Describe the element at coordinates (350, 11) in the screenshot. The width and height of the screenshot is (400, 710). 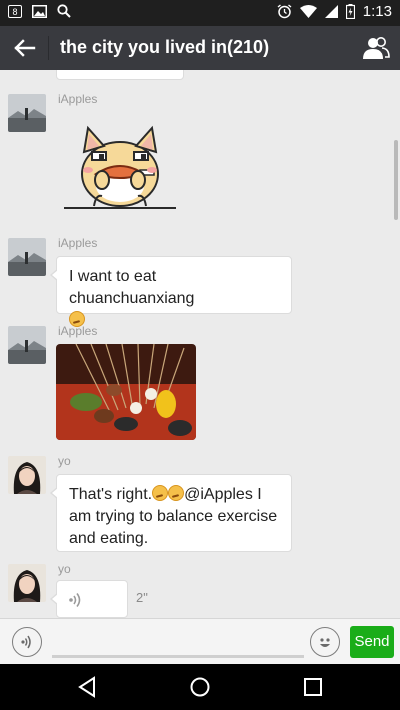
I see `battery-icon` at that location.